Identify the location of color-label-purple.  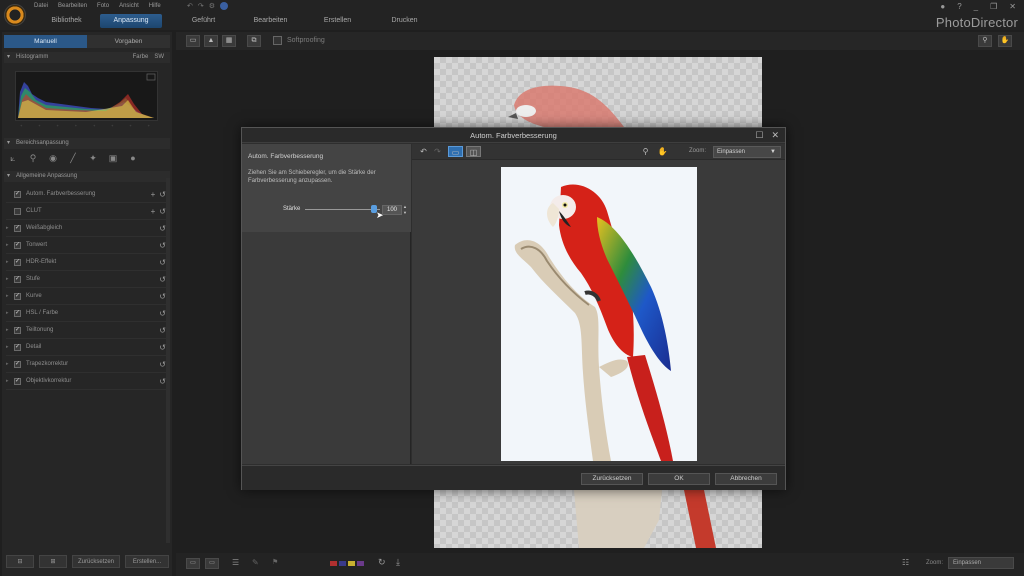
(360, 563).